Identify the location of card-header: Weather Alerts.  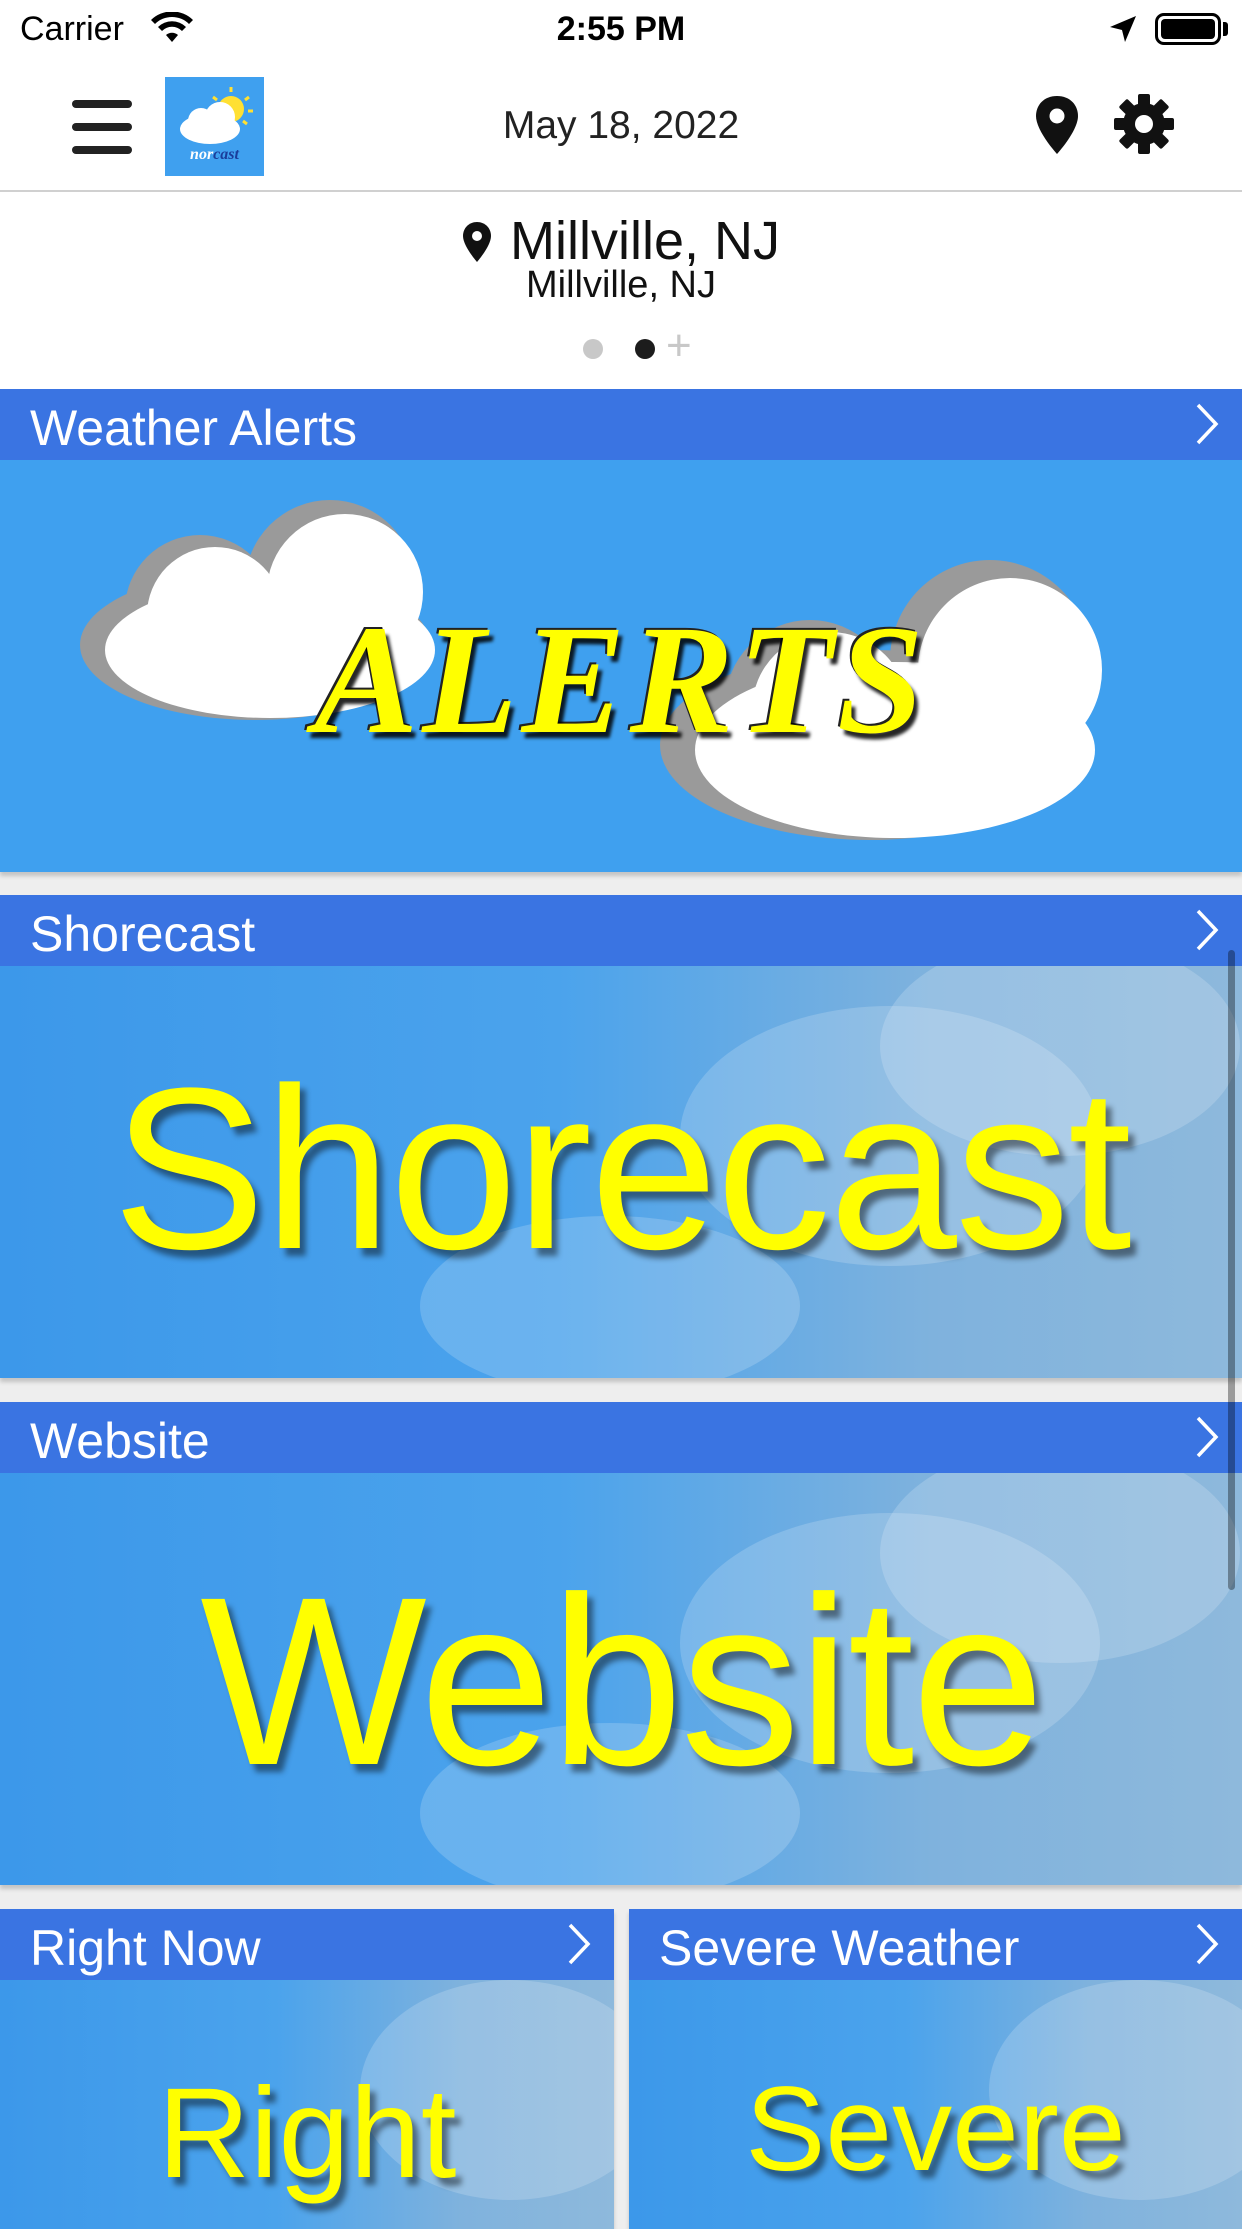
(621, 424).